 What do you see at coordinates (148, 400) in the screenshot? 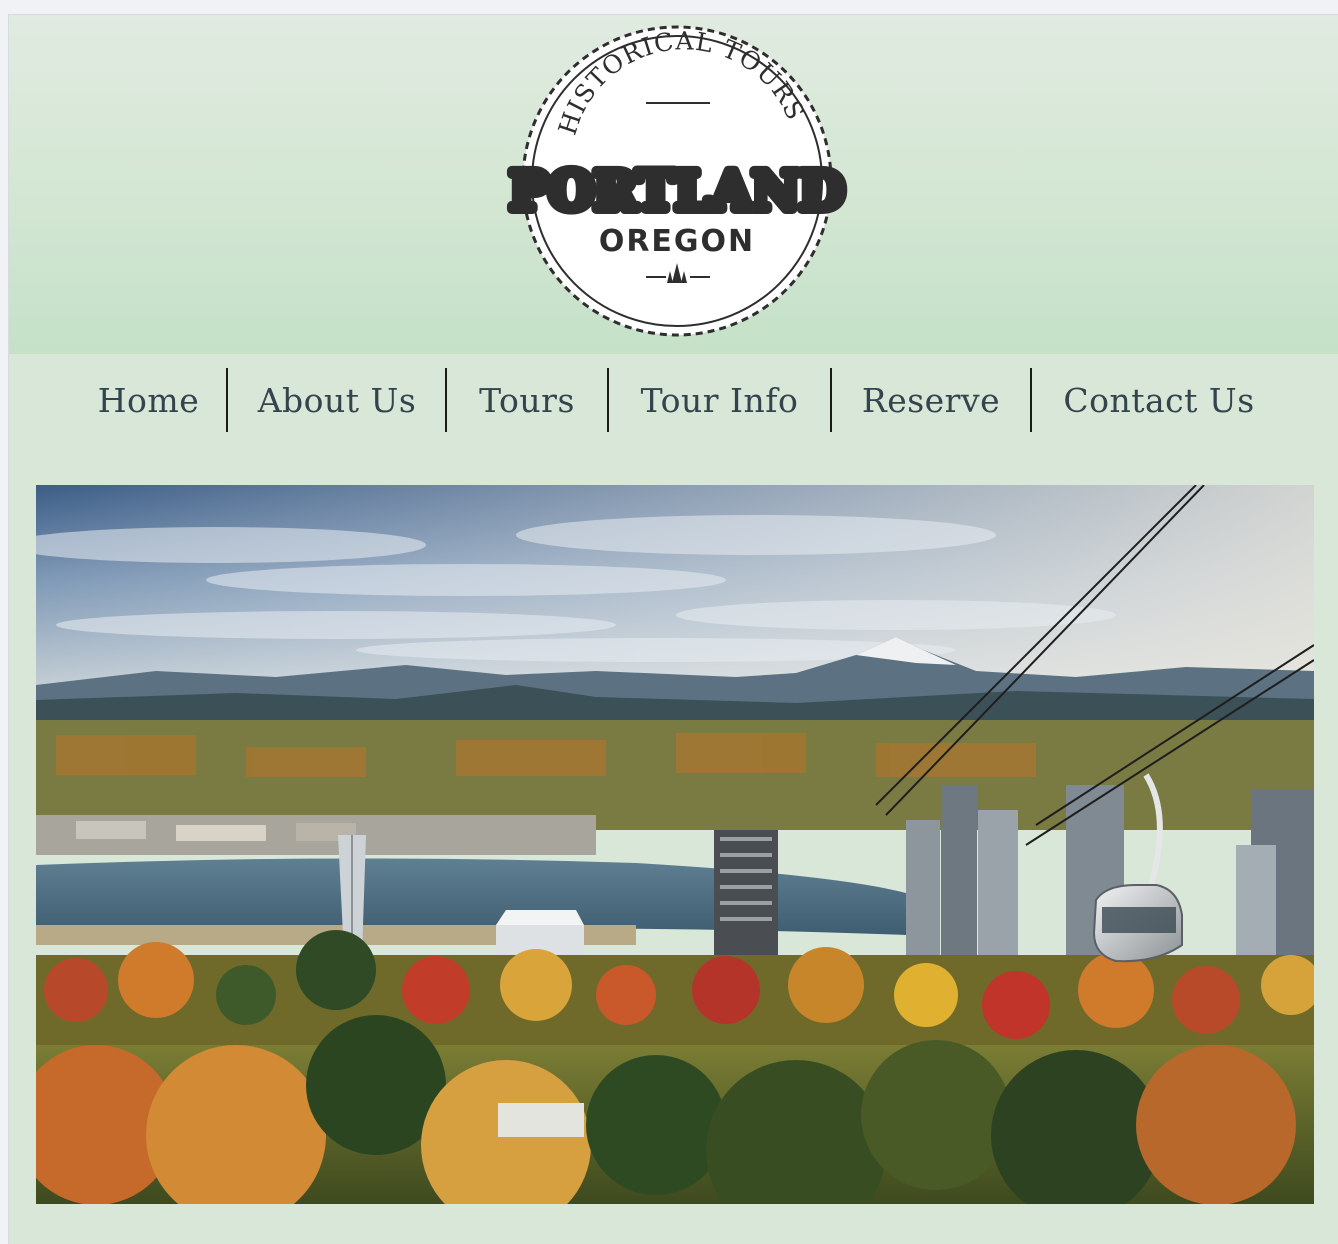
I see `nav-home: Home` at bounding box center [148, 400].